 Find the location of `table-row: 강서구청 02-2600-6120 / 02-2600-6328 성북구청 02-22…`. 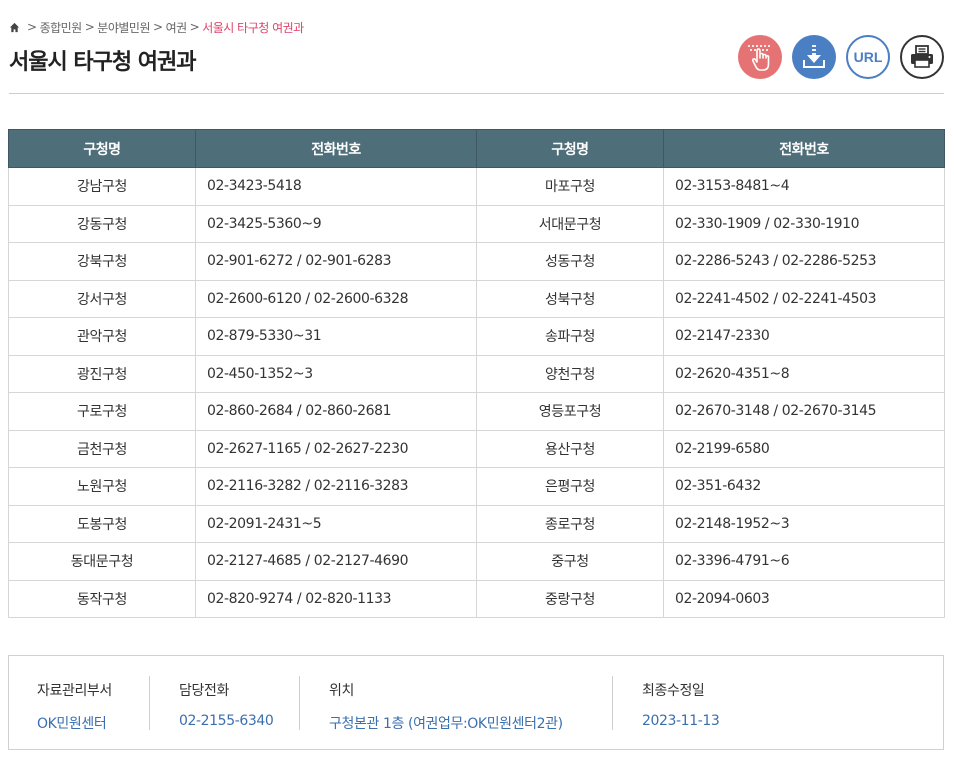

table-row: 강서구청 02-2600-6120 / 02-2600-6328 성북구청 02-22… is located at coordinates (476, 298).